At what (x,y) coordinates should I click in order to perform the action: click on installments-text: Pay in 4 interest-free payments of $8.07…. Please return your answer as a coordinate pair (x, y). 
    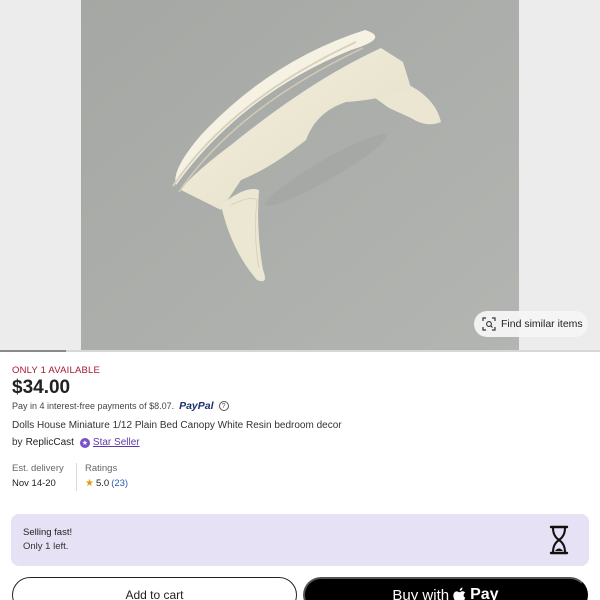
    Looking at the image, I should click on (93, 406).